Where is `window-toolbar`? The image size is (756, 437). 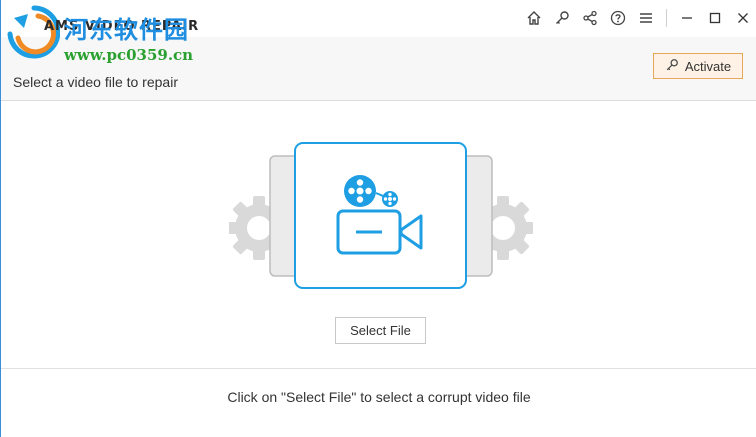
window-toolbar is located at coordinates (638, 18).